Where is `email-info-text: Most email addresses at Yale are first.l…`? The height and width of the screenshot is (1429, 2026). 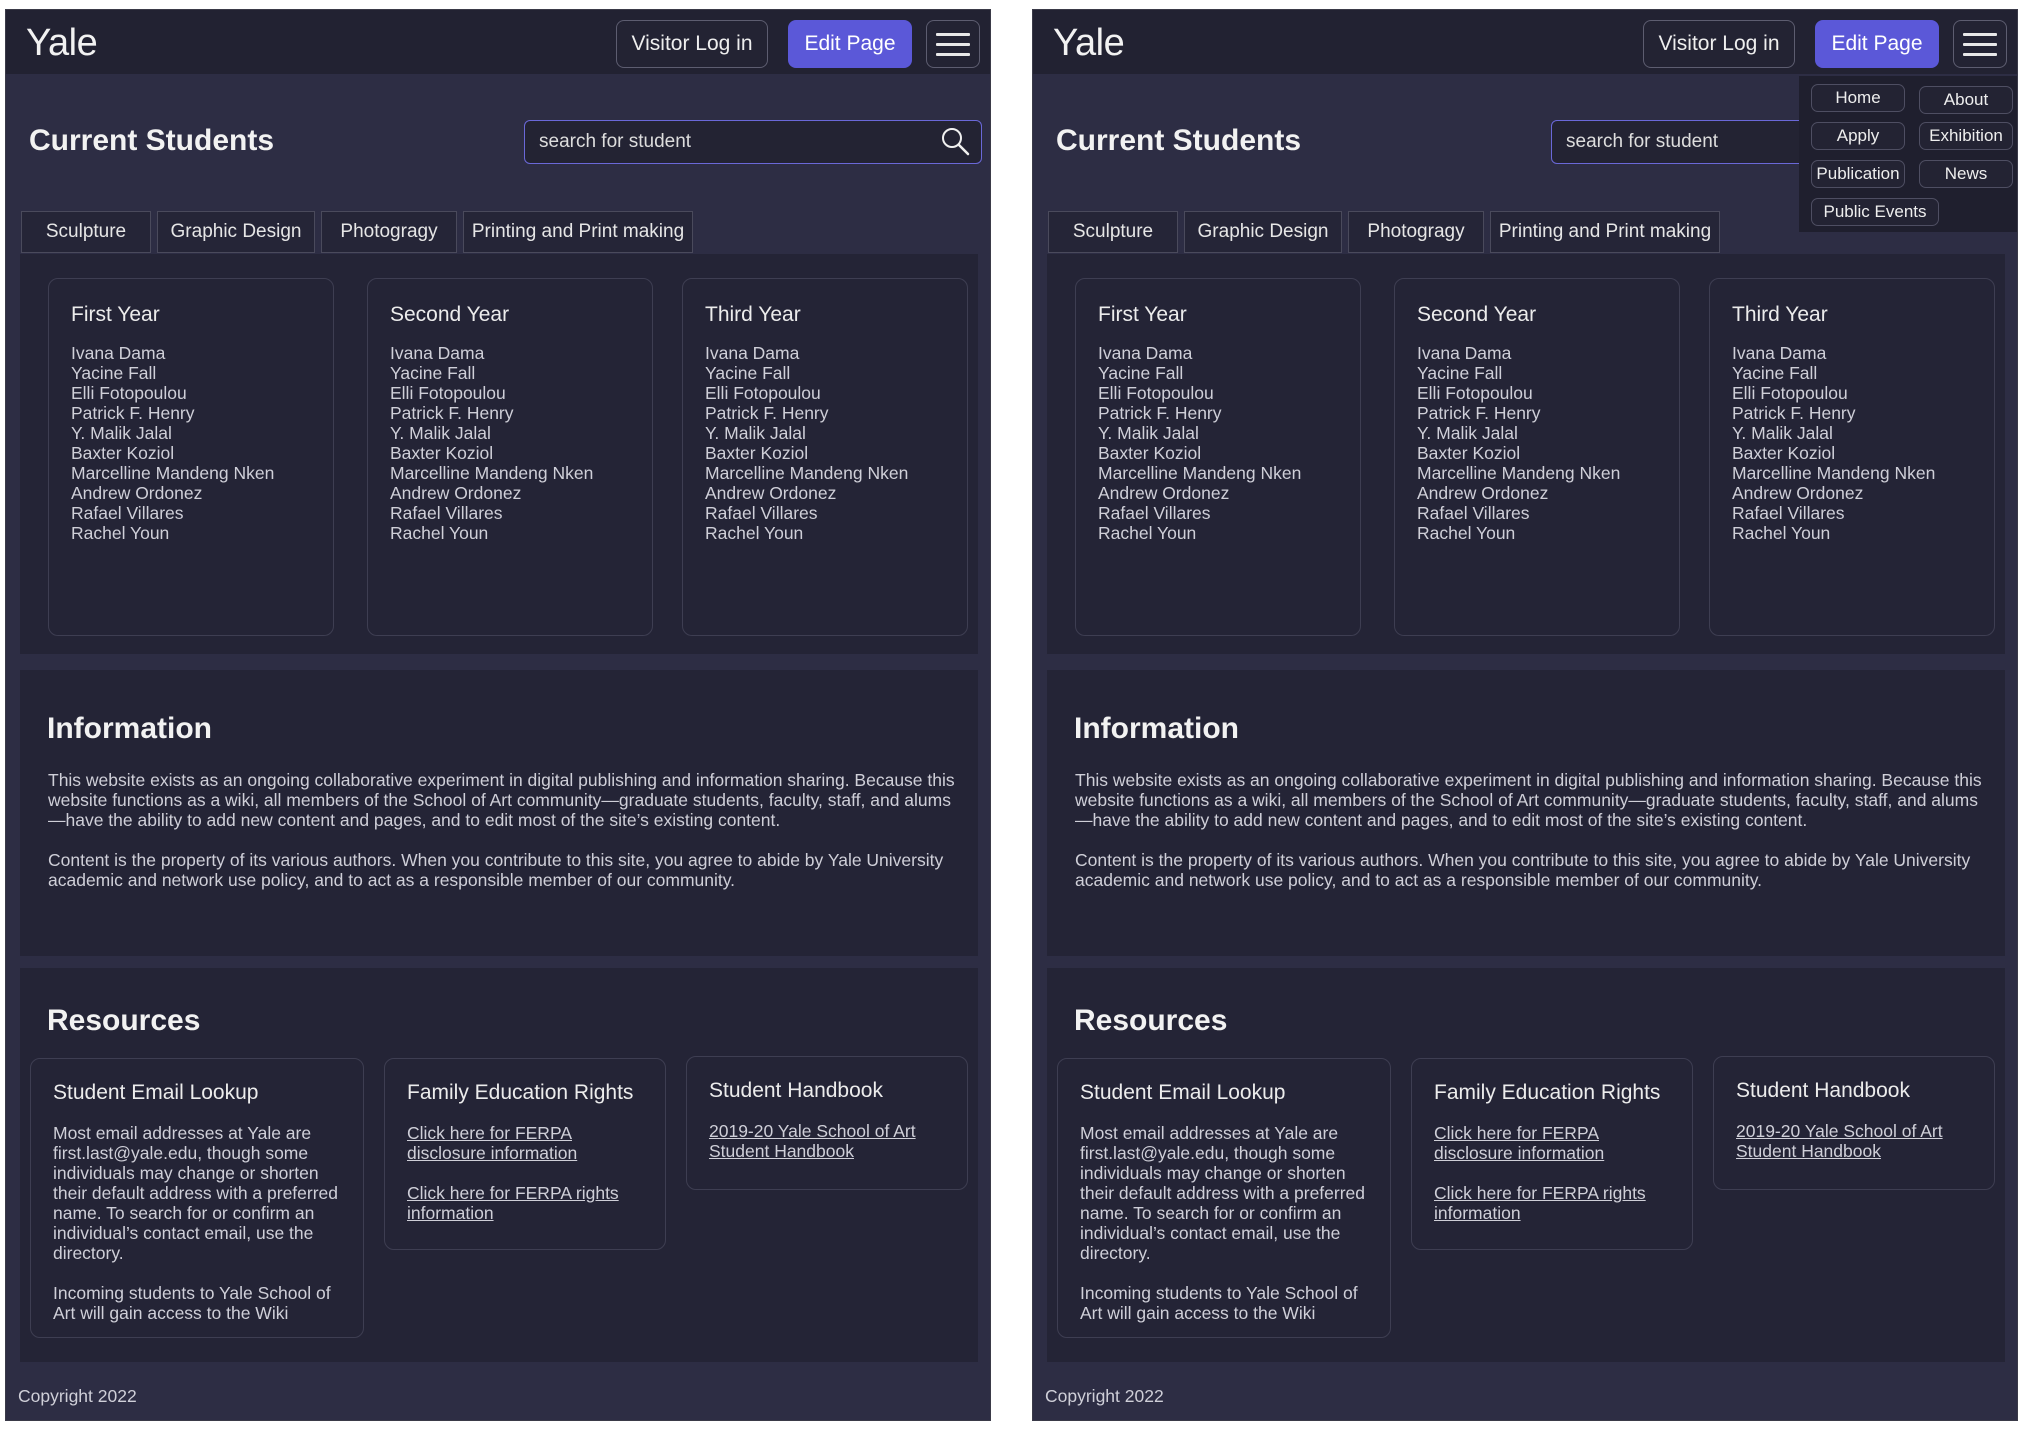 email-info-text: Most email addresses at Yale are first.l… is located at coordinates (1223, 1193).